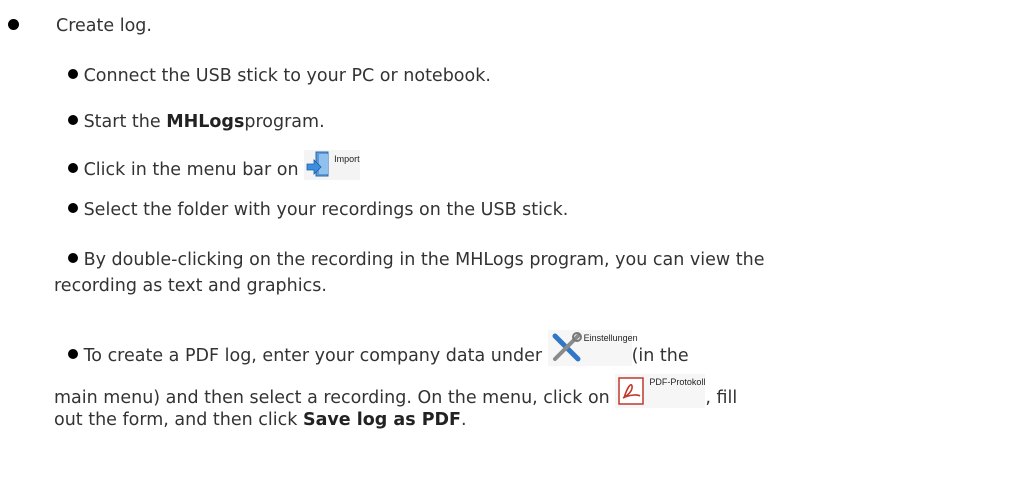 Image resolution: width=1018 pixels, height=486 pixels. I want to click on step-text-suffix: program., so click(284, 122).